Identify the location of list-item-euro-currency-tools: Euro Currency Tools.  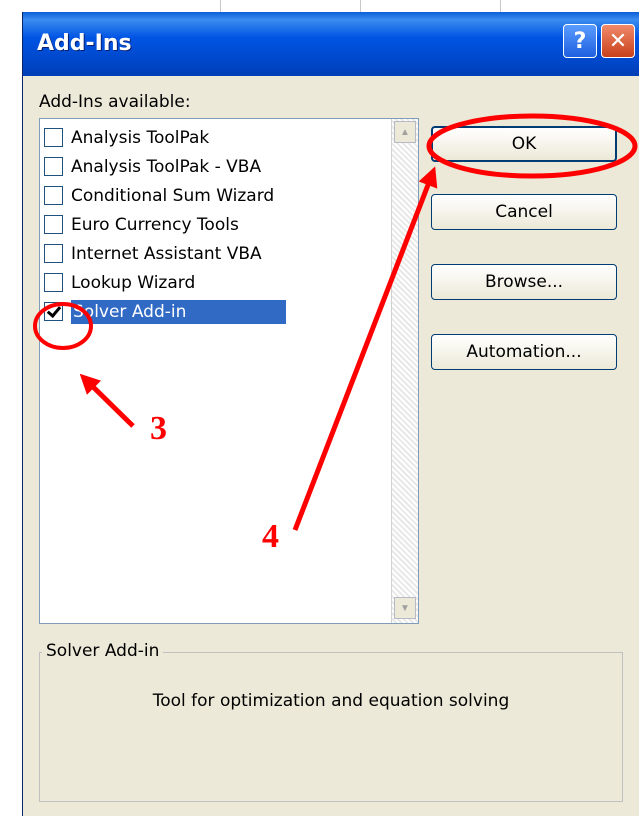
(140, 224).